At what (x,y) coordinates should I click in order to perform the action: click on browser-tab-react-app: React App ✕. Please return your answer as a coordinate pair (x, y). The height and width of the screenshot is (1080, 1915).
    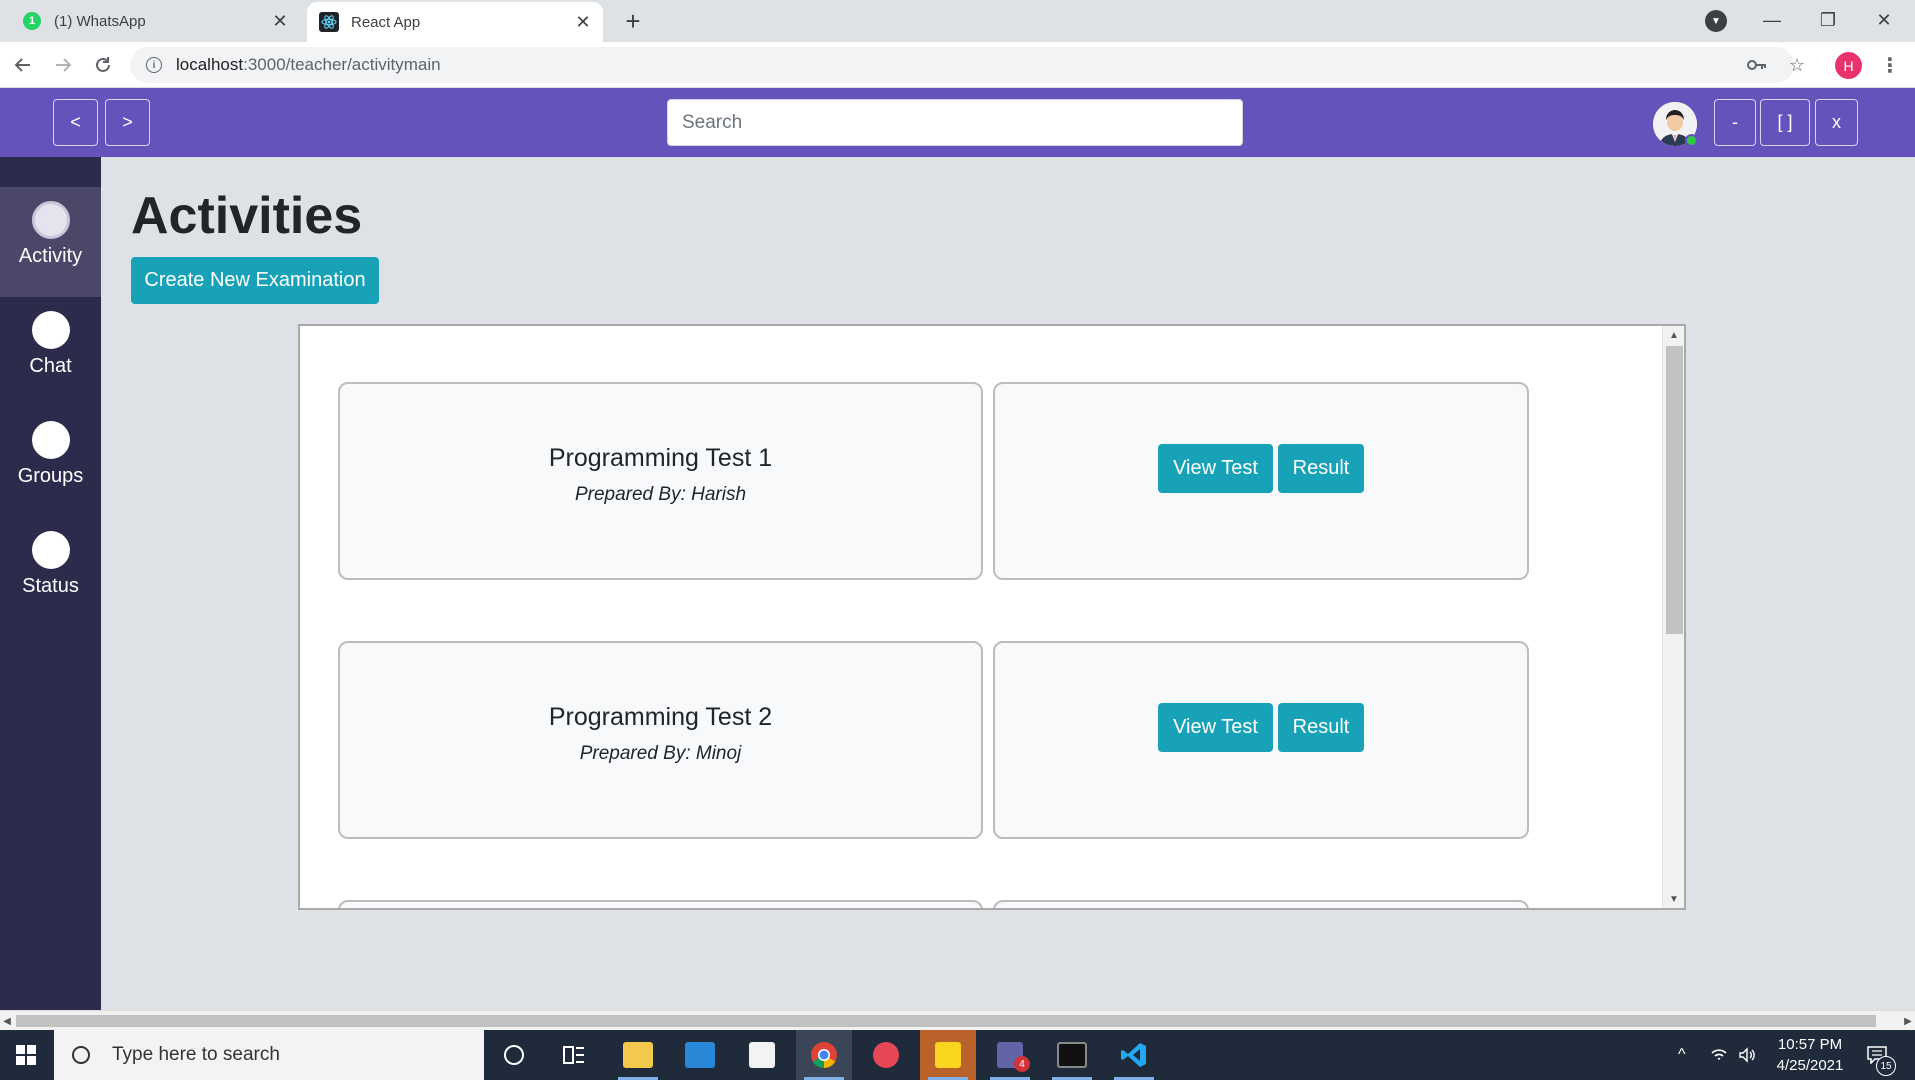
    Looking at the image, I should click on (455, 22).